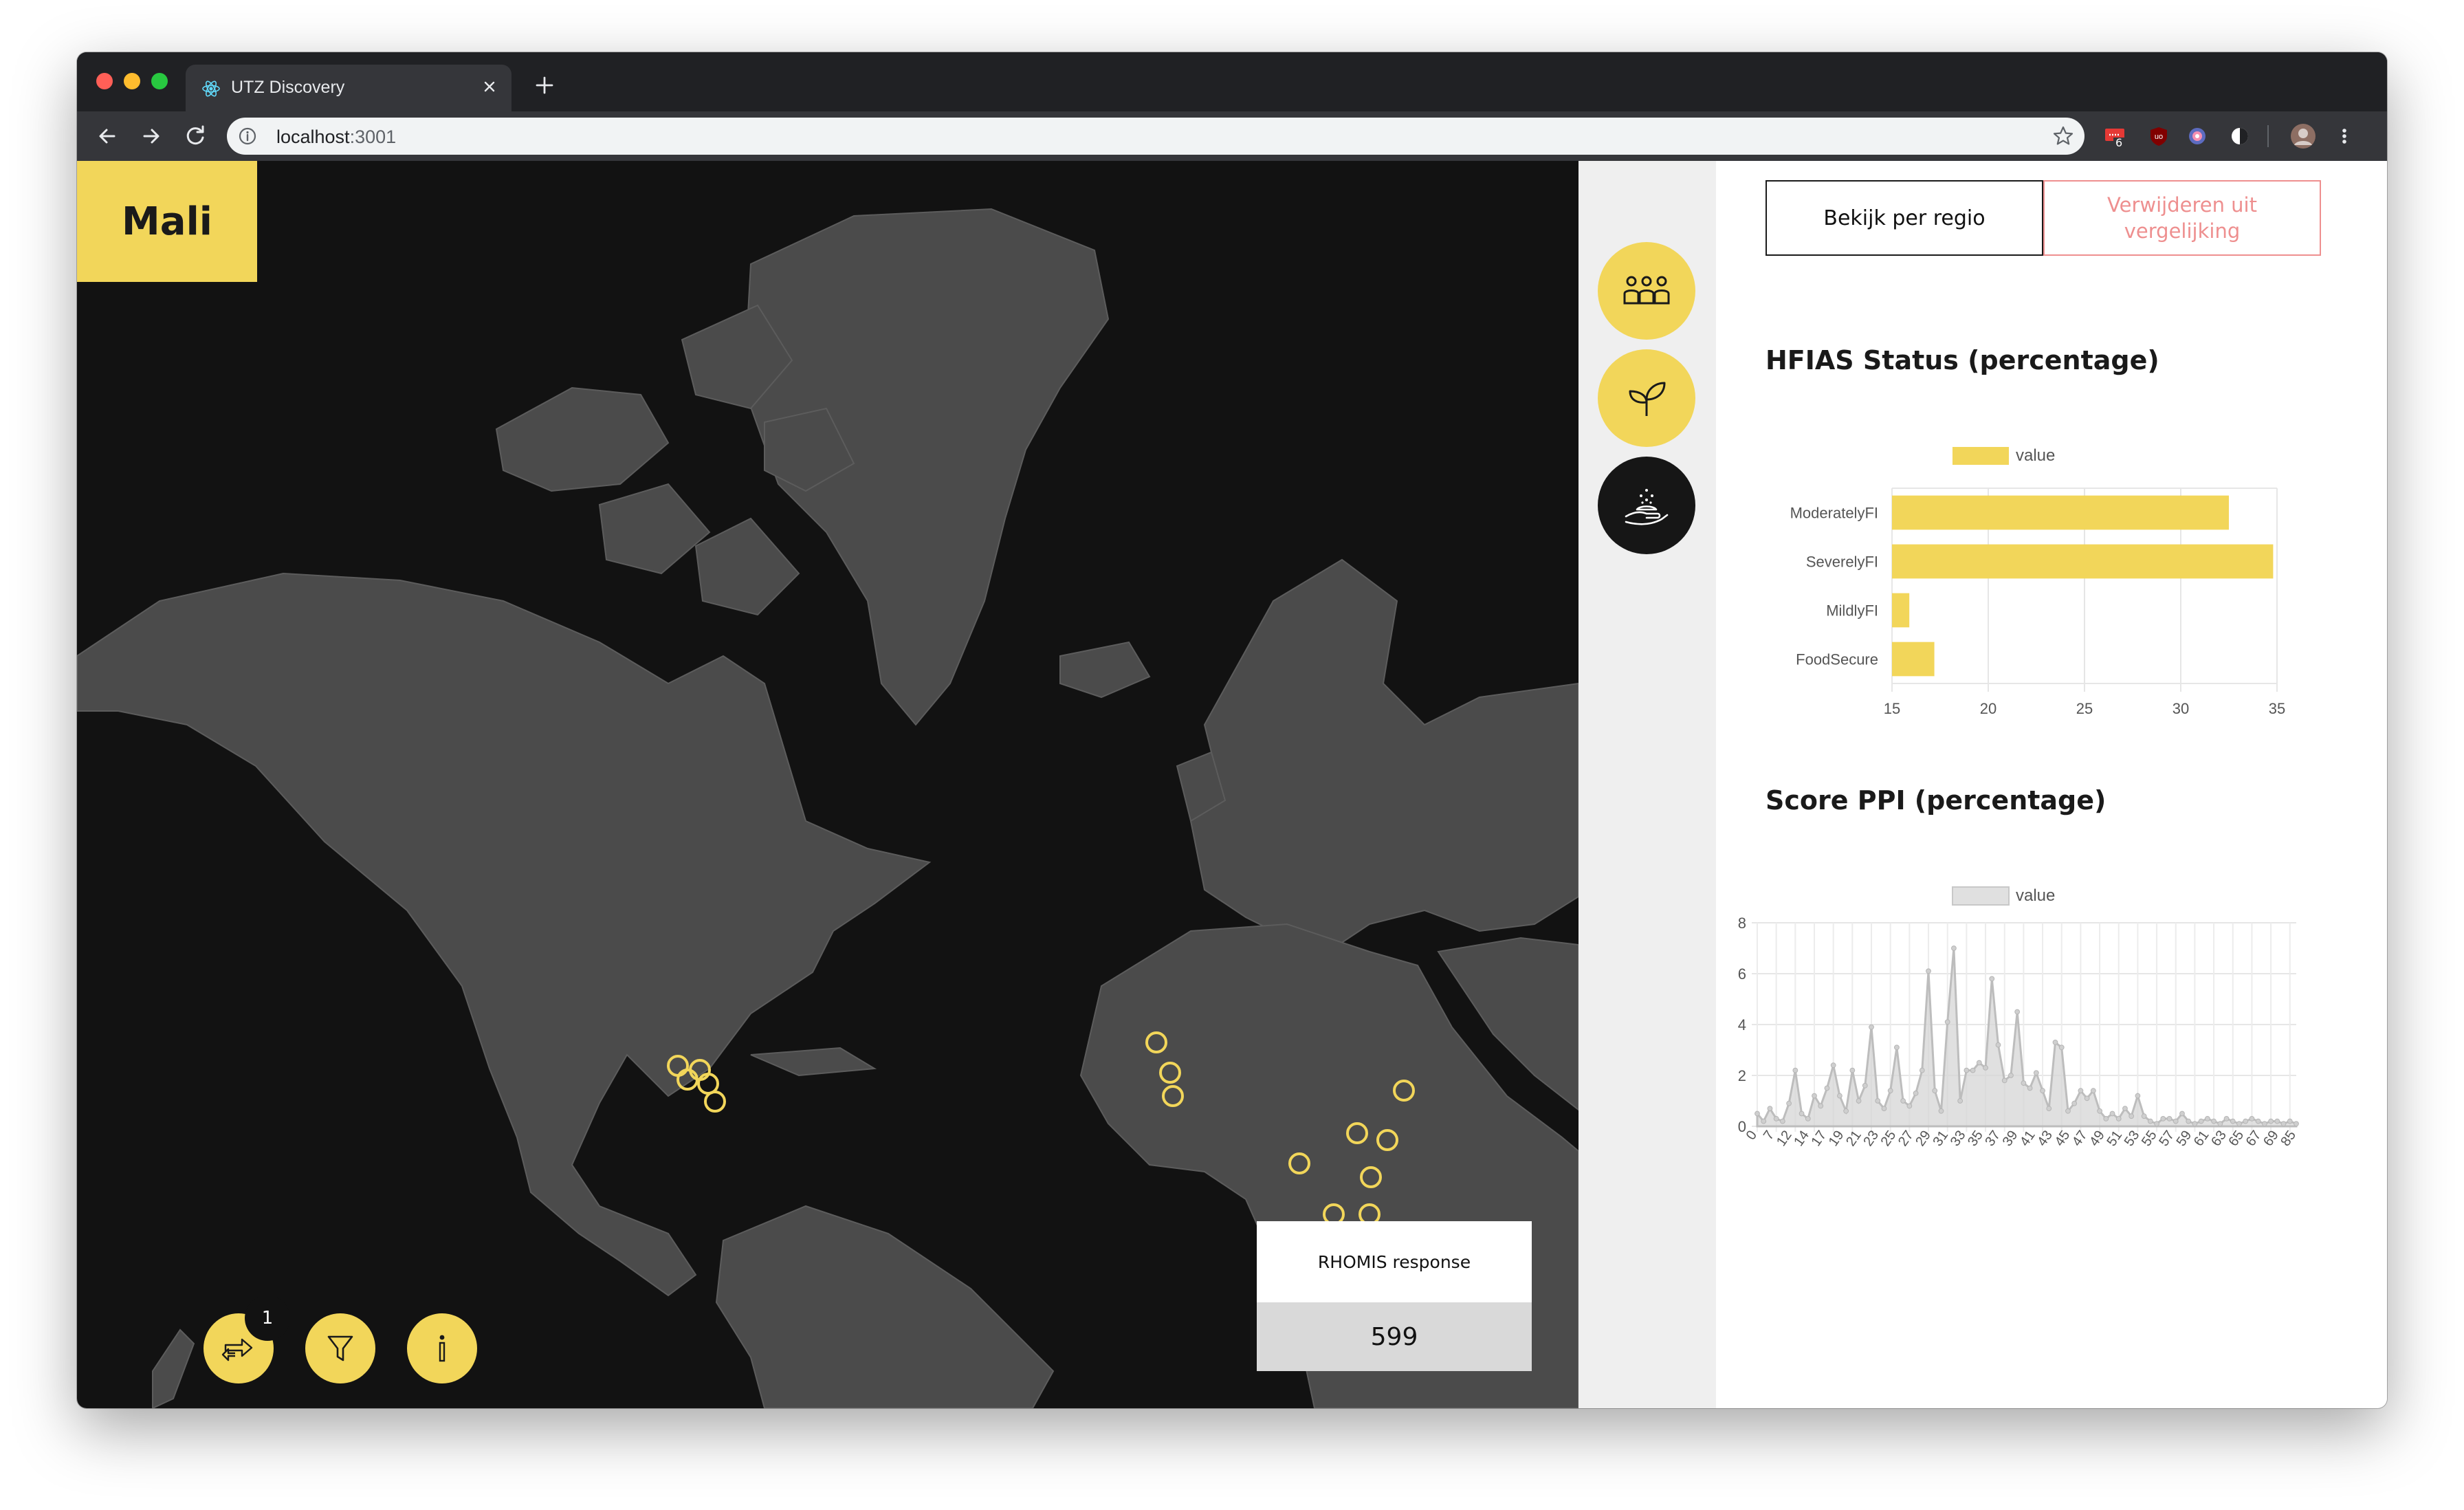  What do you see at coordinates (1871, 1138) in the screenshot?
I see `x-tick-label: 23` at bounding box center [1871, 1138].